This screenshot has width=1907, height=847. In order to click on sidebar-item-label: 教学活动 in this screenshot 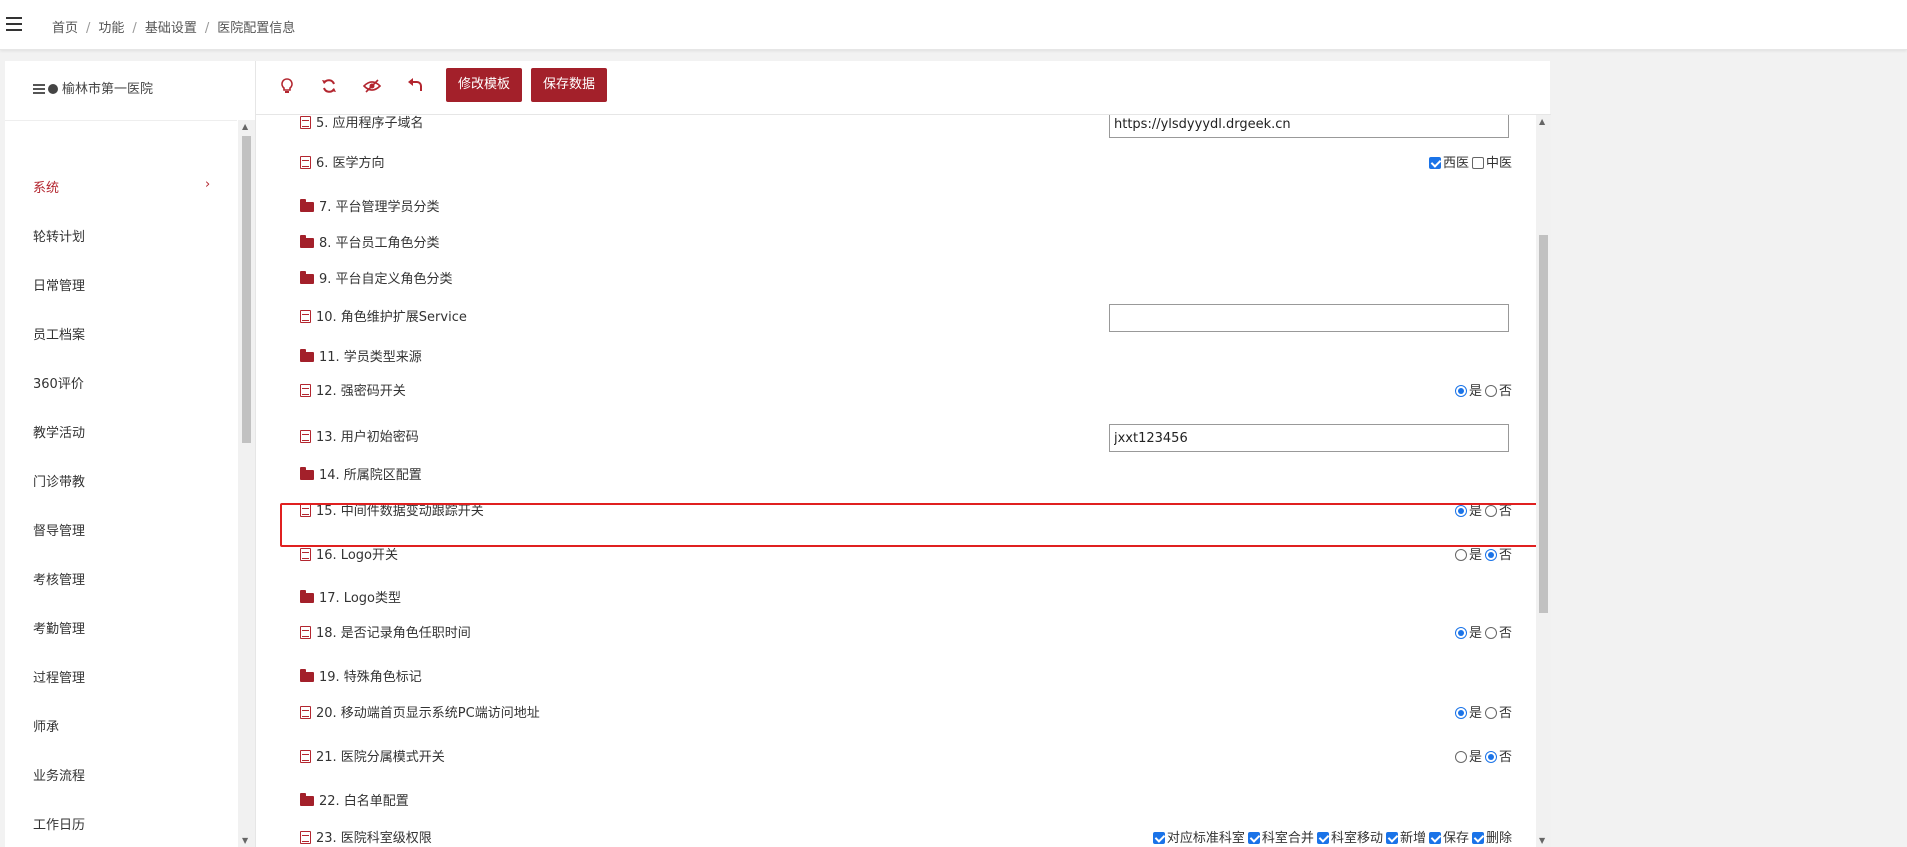, I will do `click(59, 433)`.